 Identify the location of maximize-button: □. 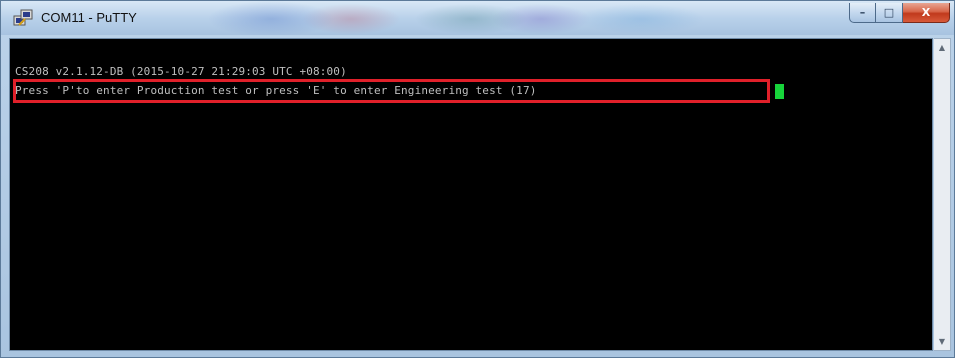
(889, 13).